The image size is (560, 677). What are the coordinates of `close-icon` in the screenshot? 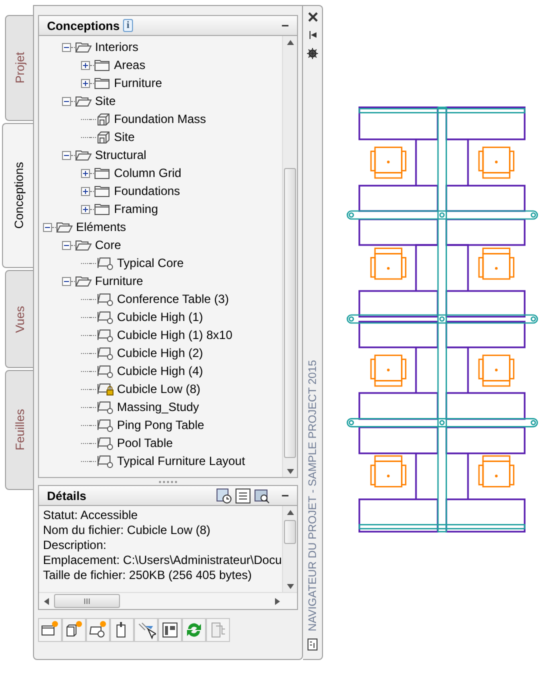 It's located at (313, 17).